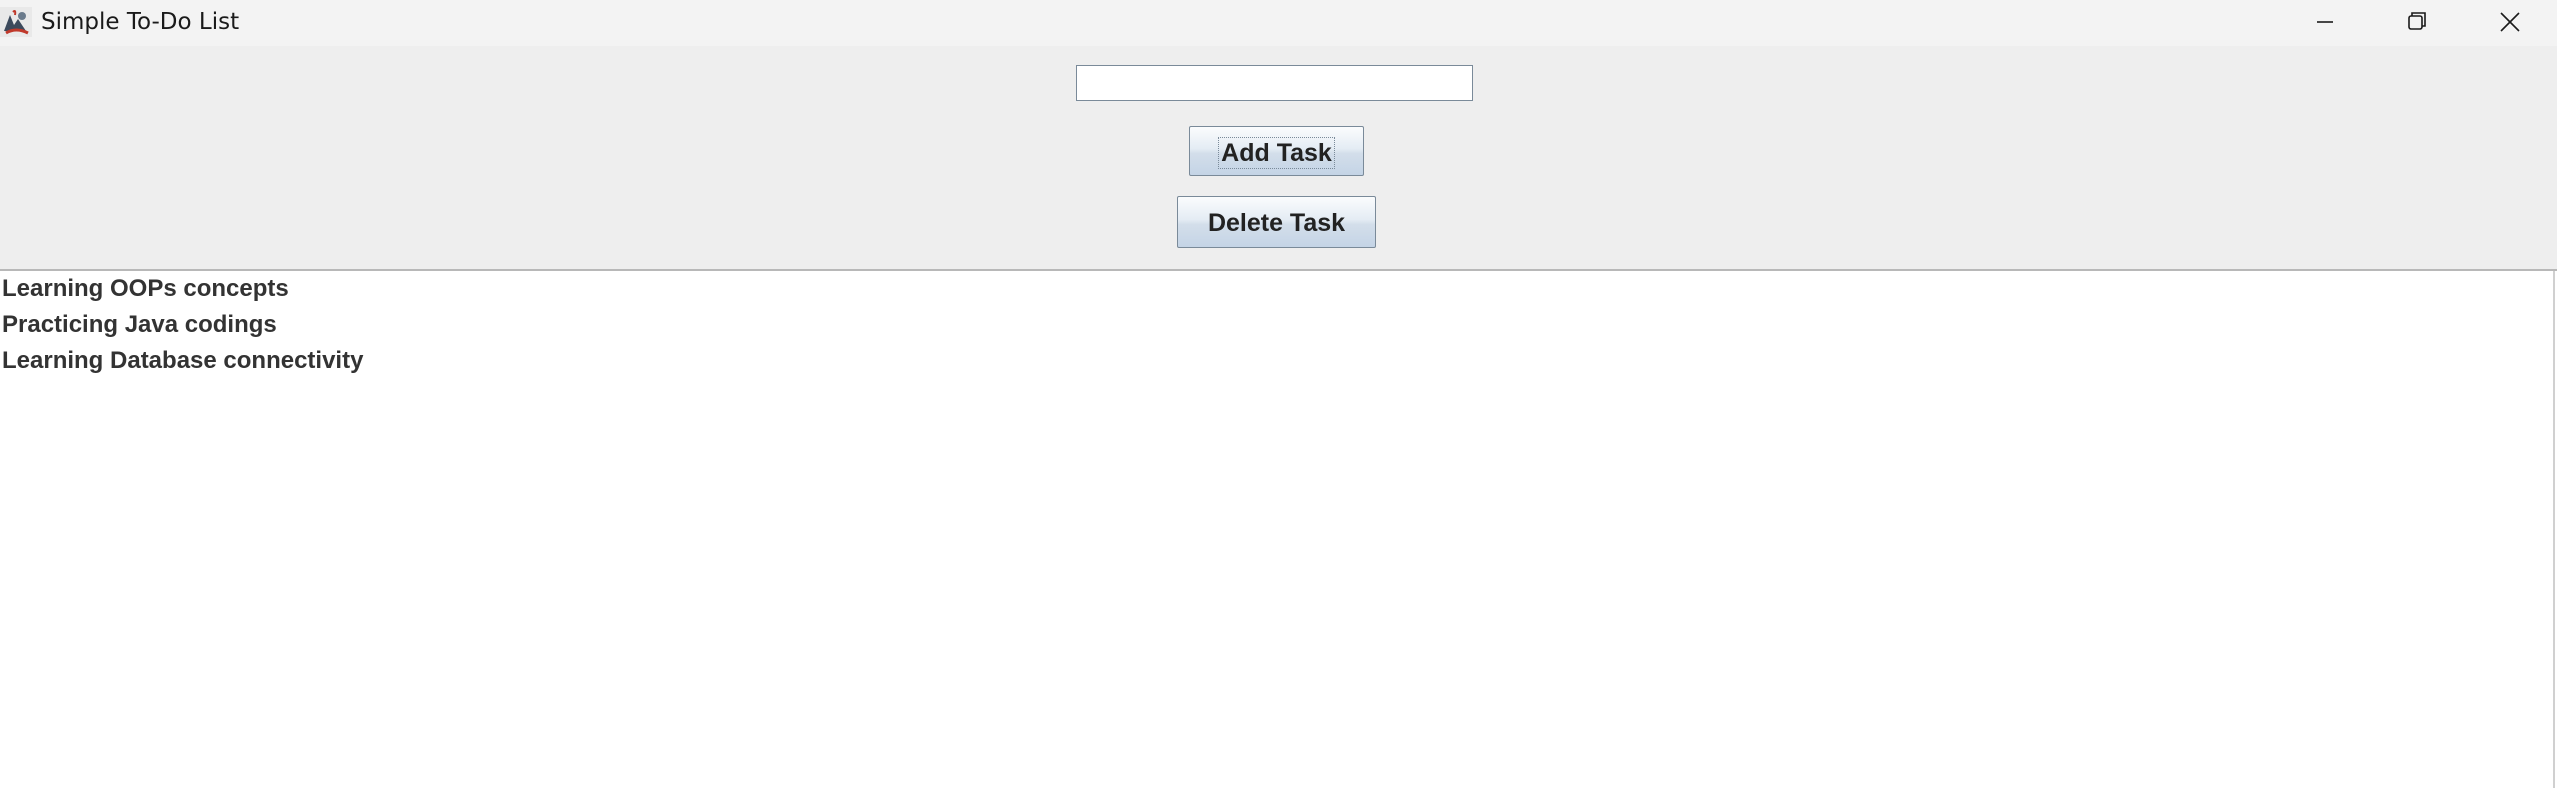 The width and height of the screenshot is (2557, 788). Describe the element at coordinates (1276, 289) in the screenshot. I see `task-item: Learning OOPs concepts` at that location.